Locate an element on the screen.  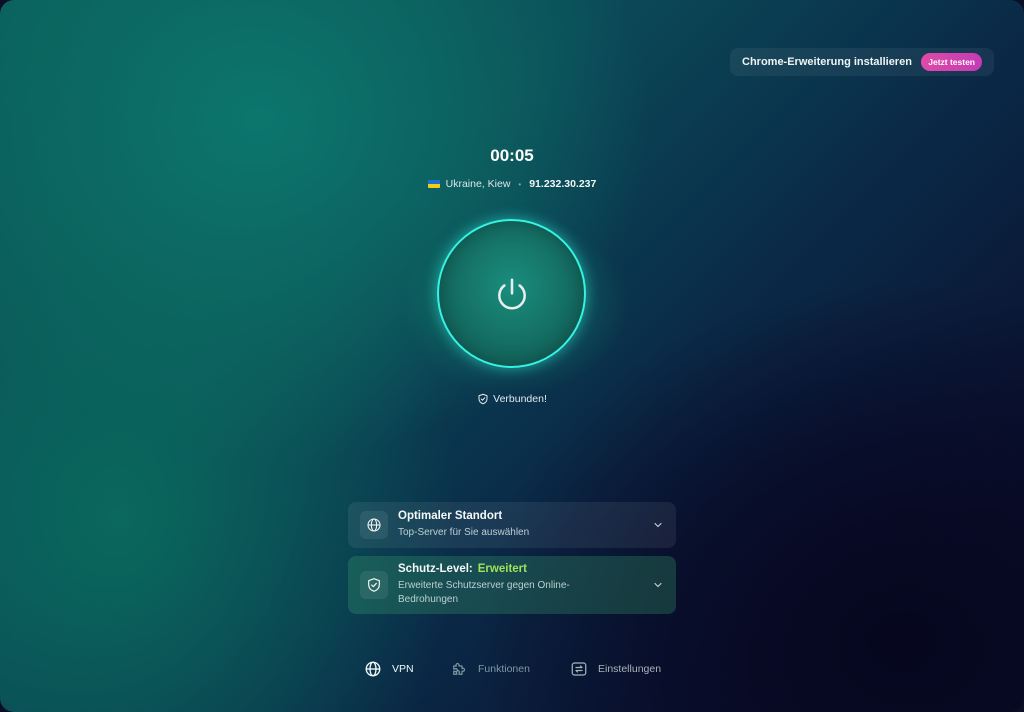
connection-status: Verbunden! is located at coordinates (512, 399).